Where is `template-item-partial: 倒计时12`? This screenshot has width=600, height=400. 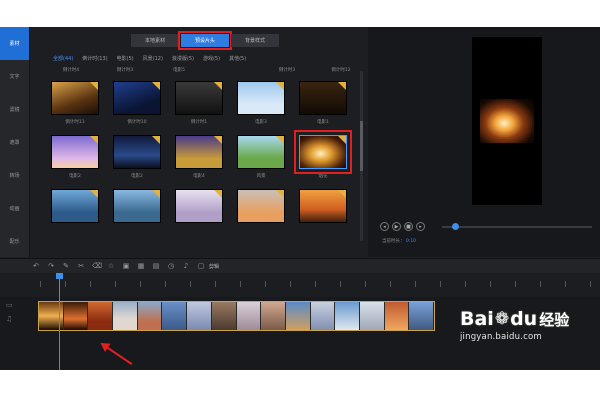
template-item-partial: 倒计时12 is located at coordinates (341, 74).